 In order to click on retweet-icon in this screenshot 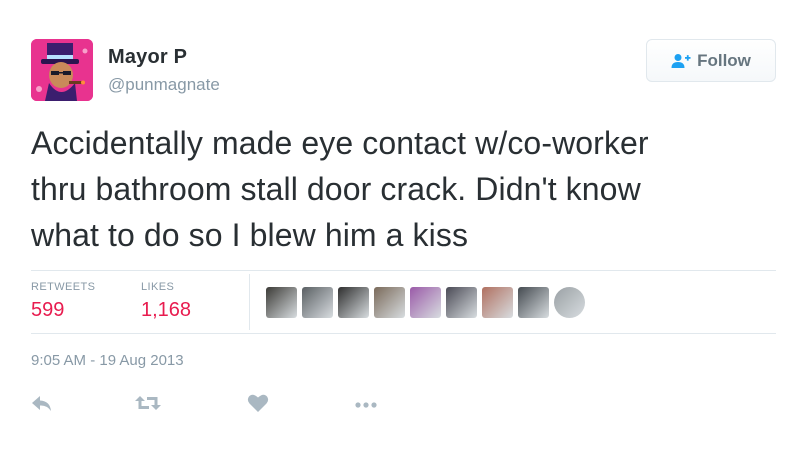, I will do `click(148, 405)`.